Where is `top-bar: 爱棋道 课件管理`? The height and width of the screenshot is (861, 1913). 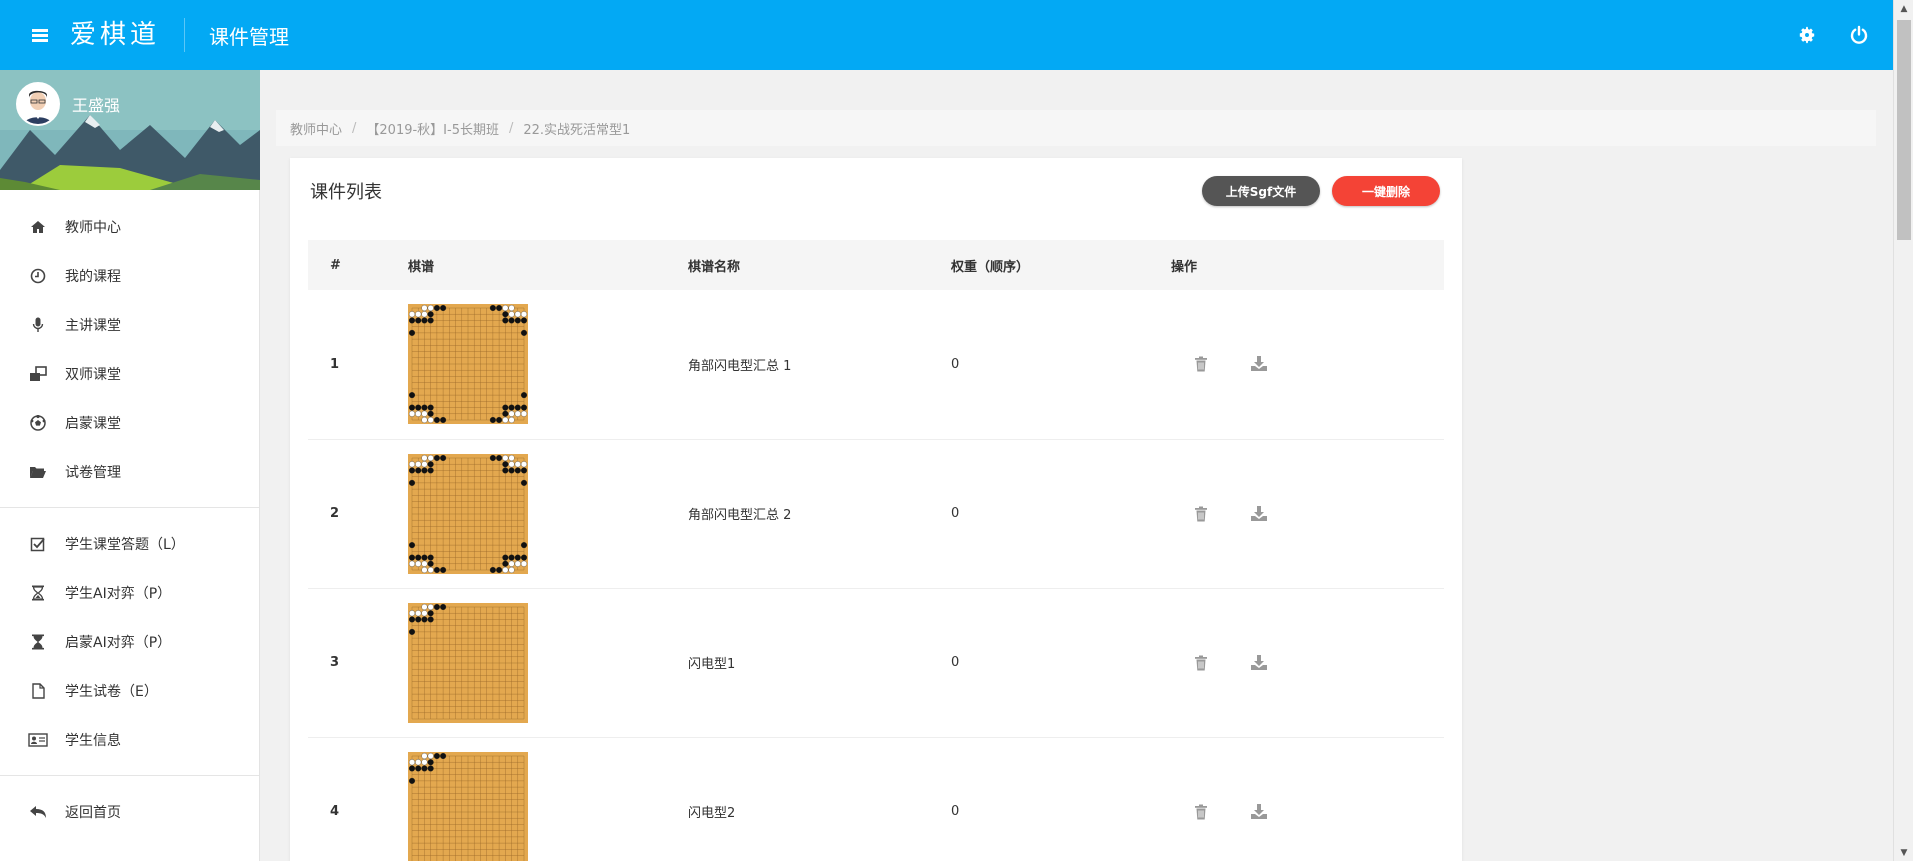 top-bar: 爱棋道 课件管理 is located at coordinates (946, 35).